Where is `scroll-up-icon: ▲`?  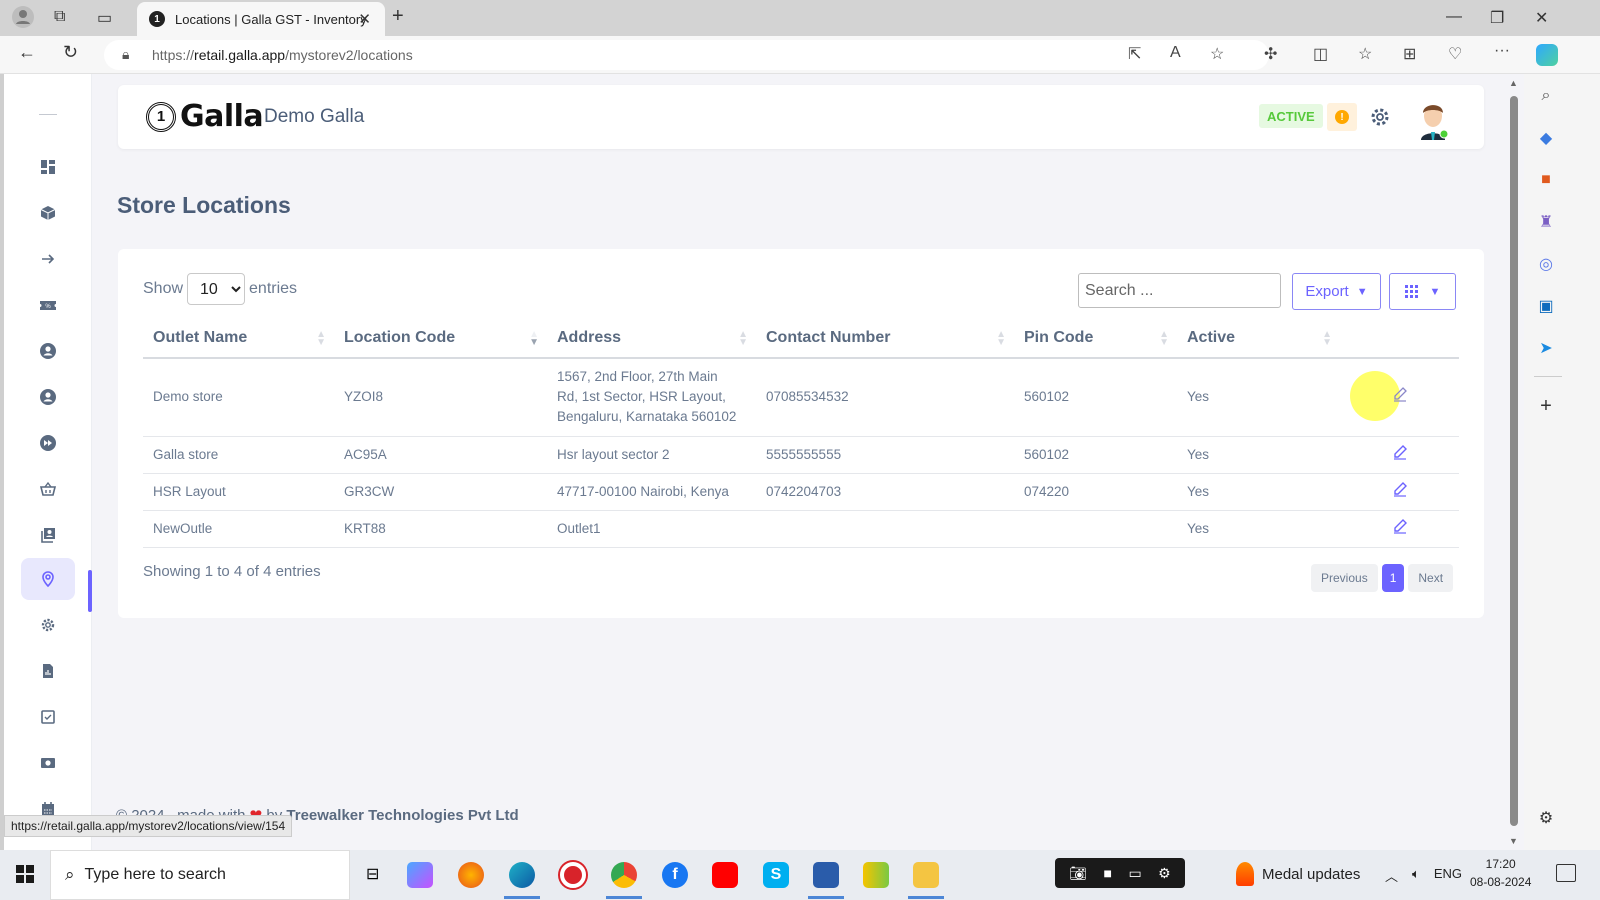 scroll-up-icon: ▲ is located at coordinates (1513, 83).